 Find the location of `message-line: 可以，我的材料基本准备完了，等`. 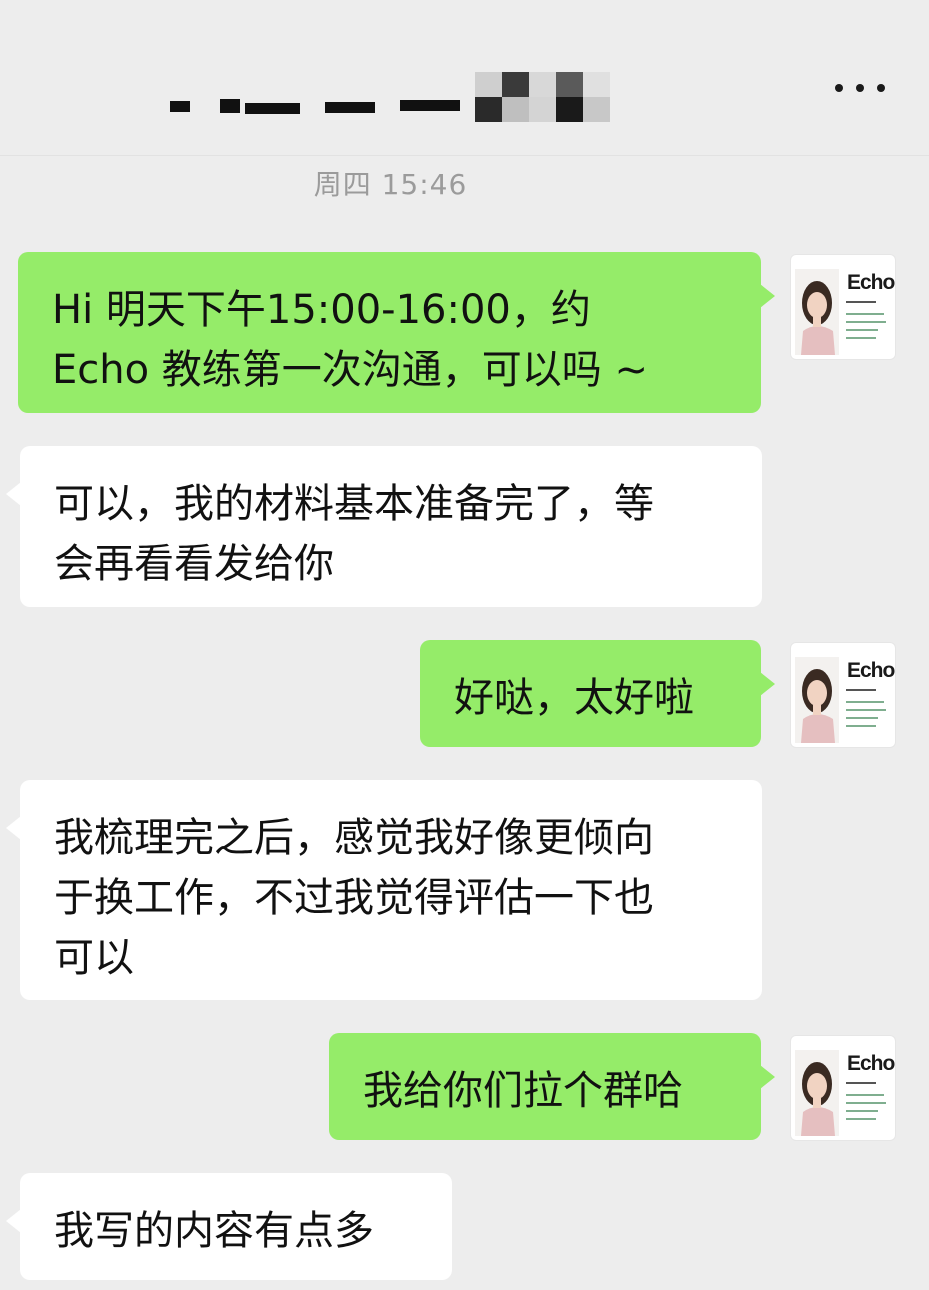

message-line: 可以，我的材料基本准备完了，等 is located at coordinates (354, 504).